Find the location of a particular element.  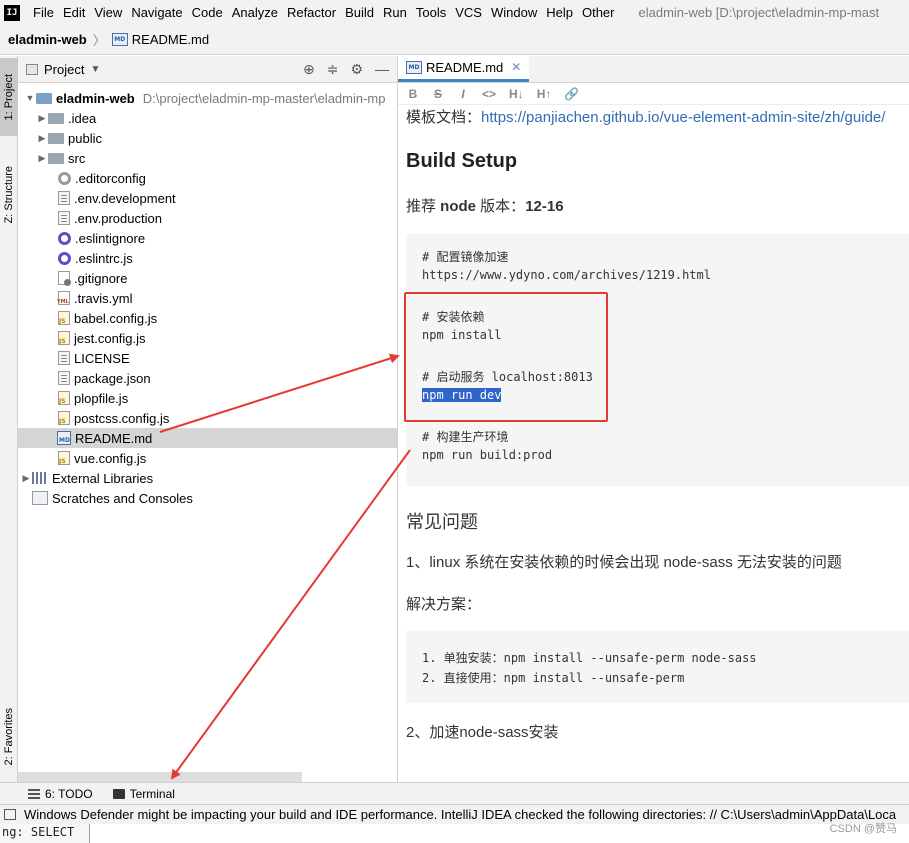

breadcrumb-file: README.md is located at coordinates (170, 39).